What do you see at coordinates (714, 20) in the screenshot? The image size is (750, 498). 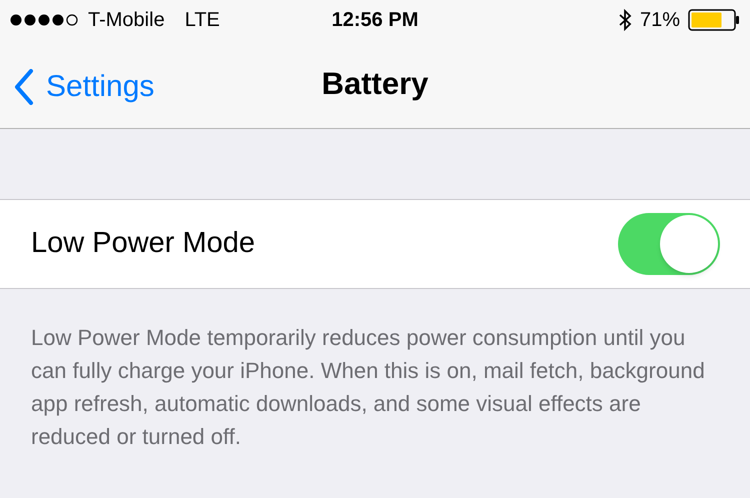 I see `battery-icon` at bounding box center [714, 20].